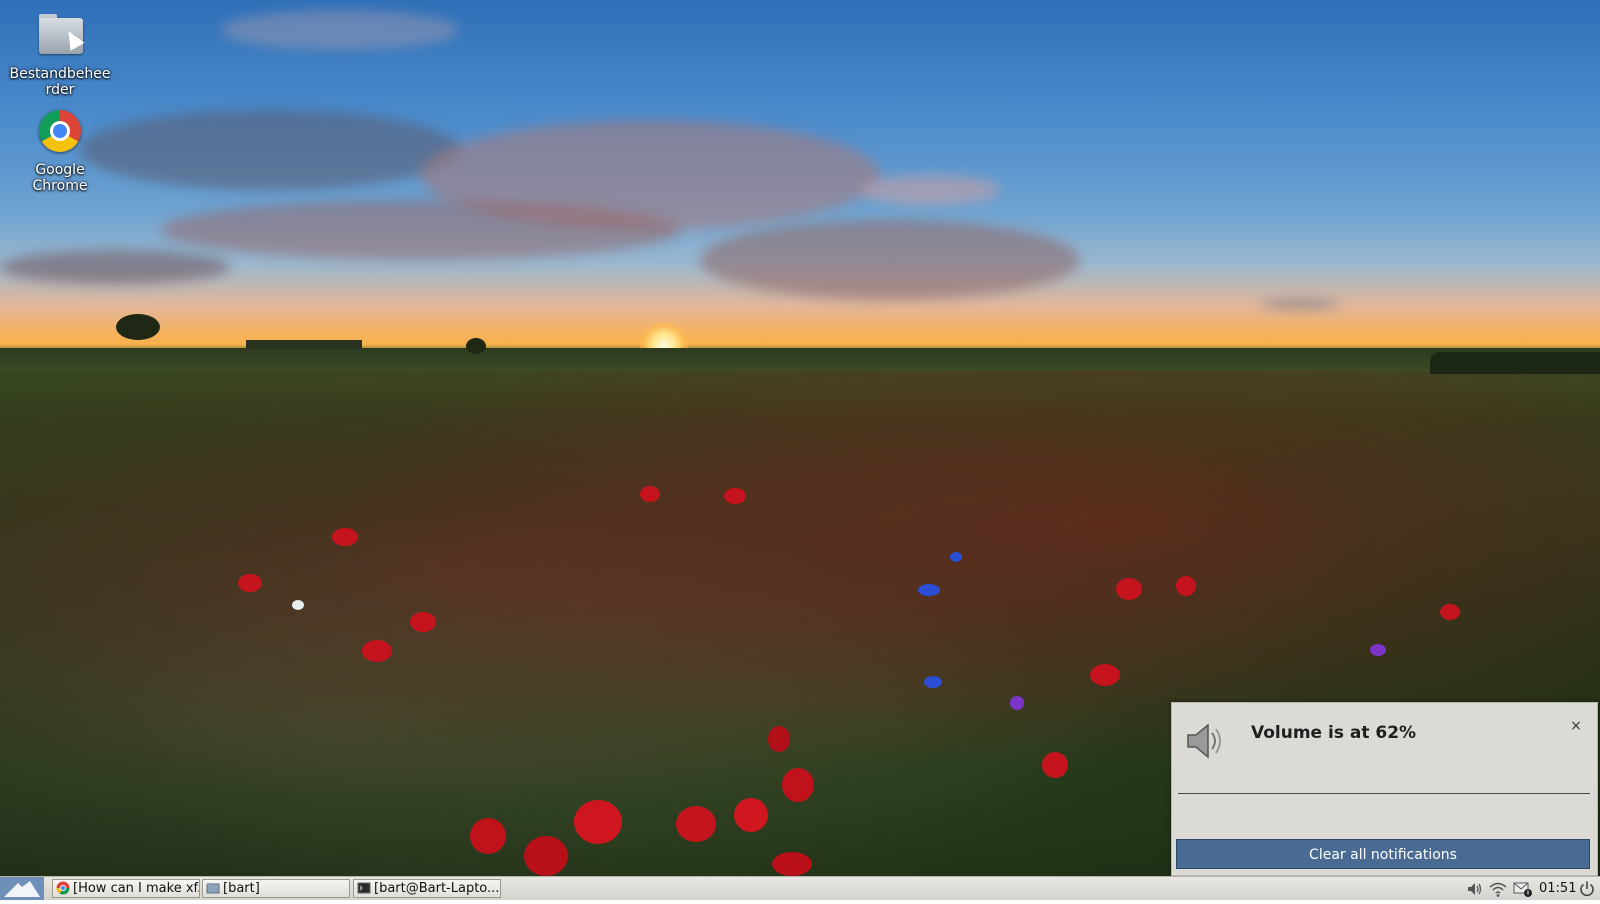  Describe the element at coordinates (1384, 793) in the screenshot. I see `notification-divider` at that location.